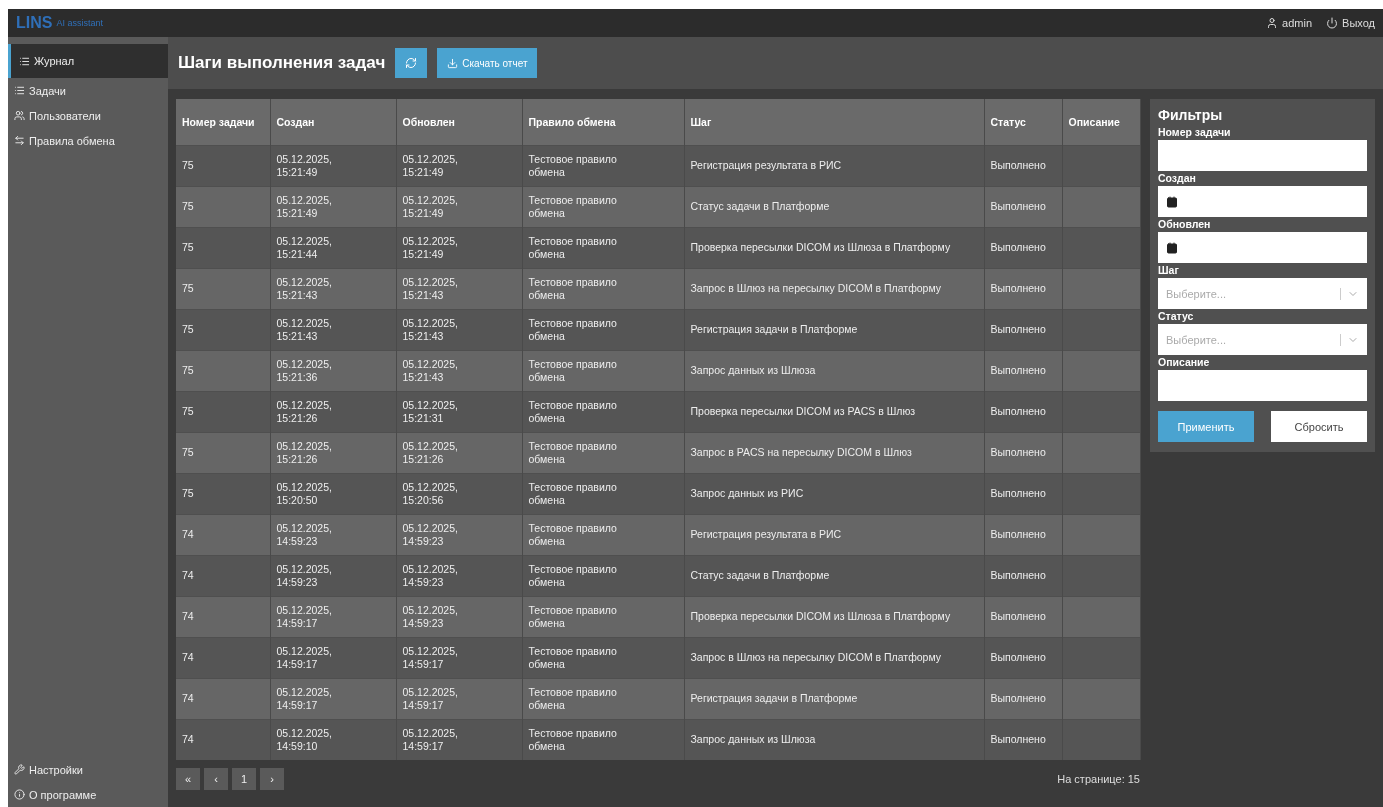 The image size is (1383, 807). Describe the element at coordinates (19, 115) in the screenshot. I see `users-icon` at that location.